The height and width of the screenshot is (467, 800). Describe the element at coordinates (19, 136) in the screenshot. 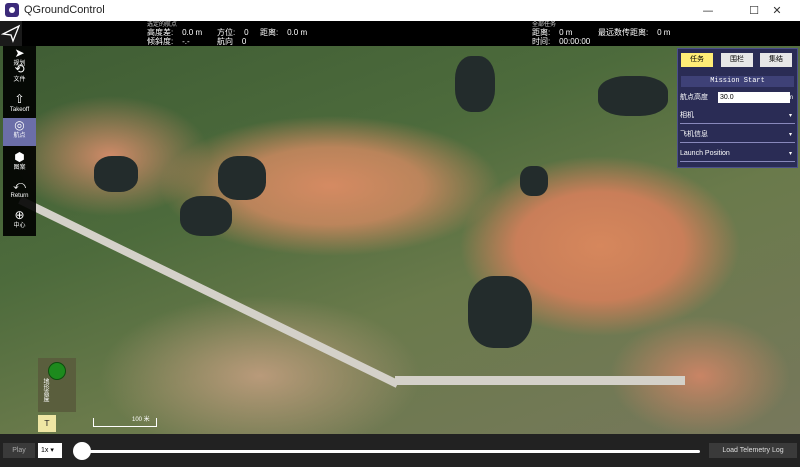

I see `tool-label: 航点` at that location.